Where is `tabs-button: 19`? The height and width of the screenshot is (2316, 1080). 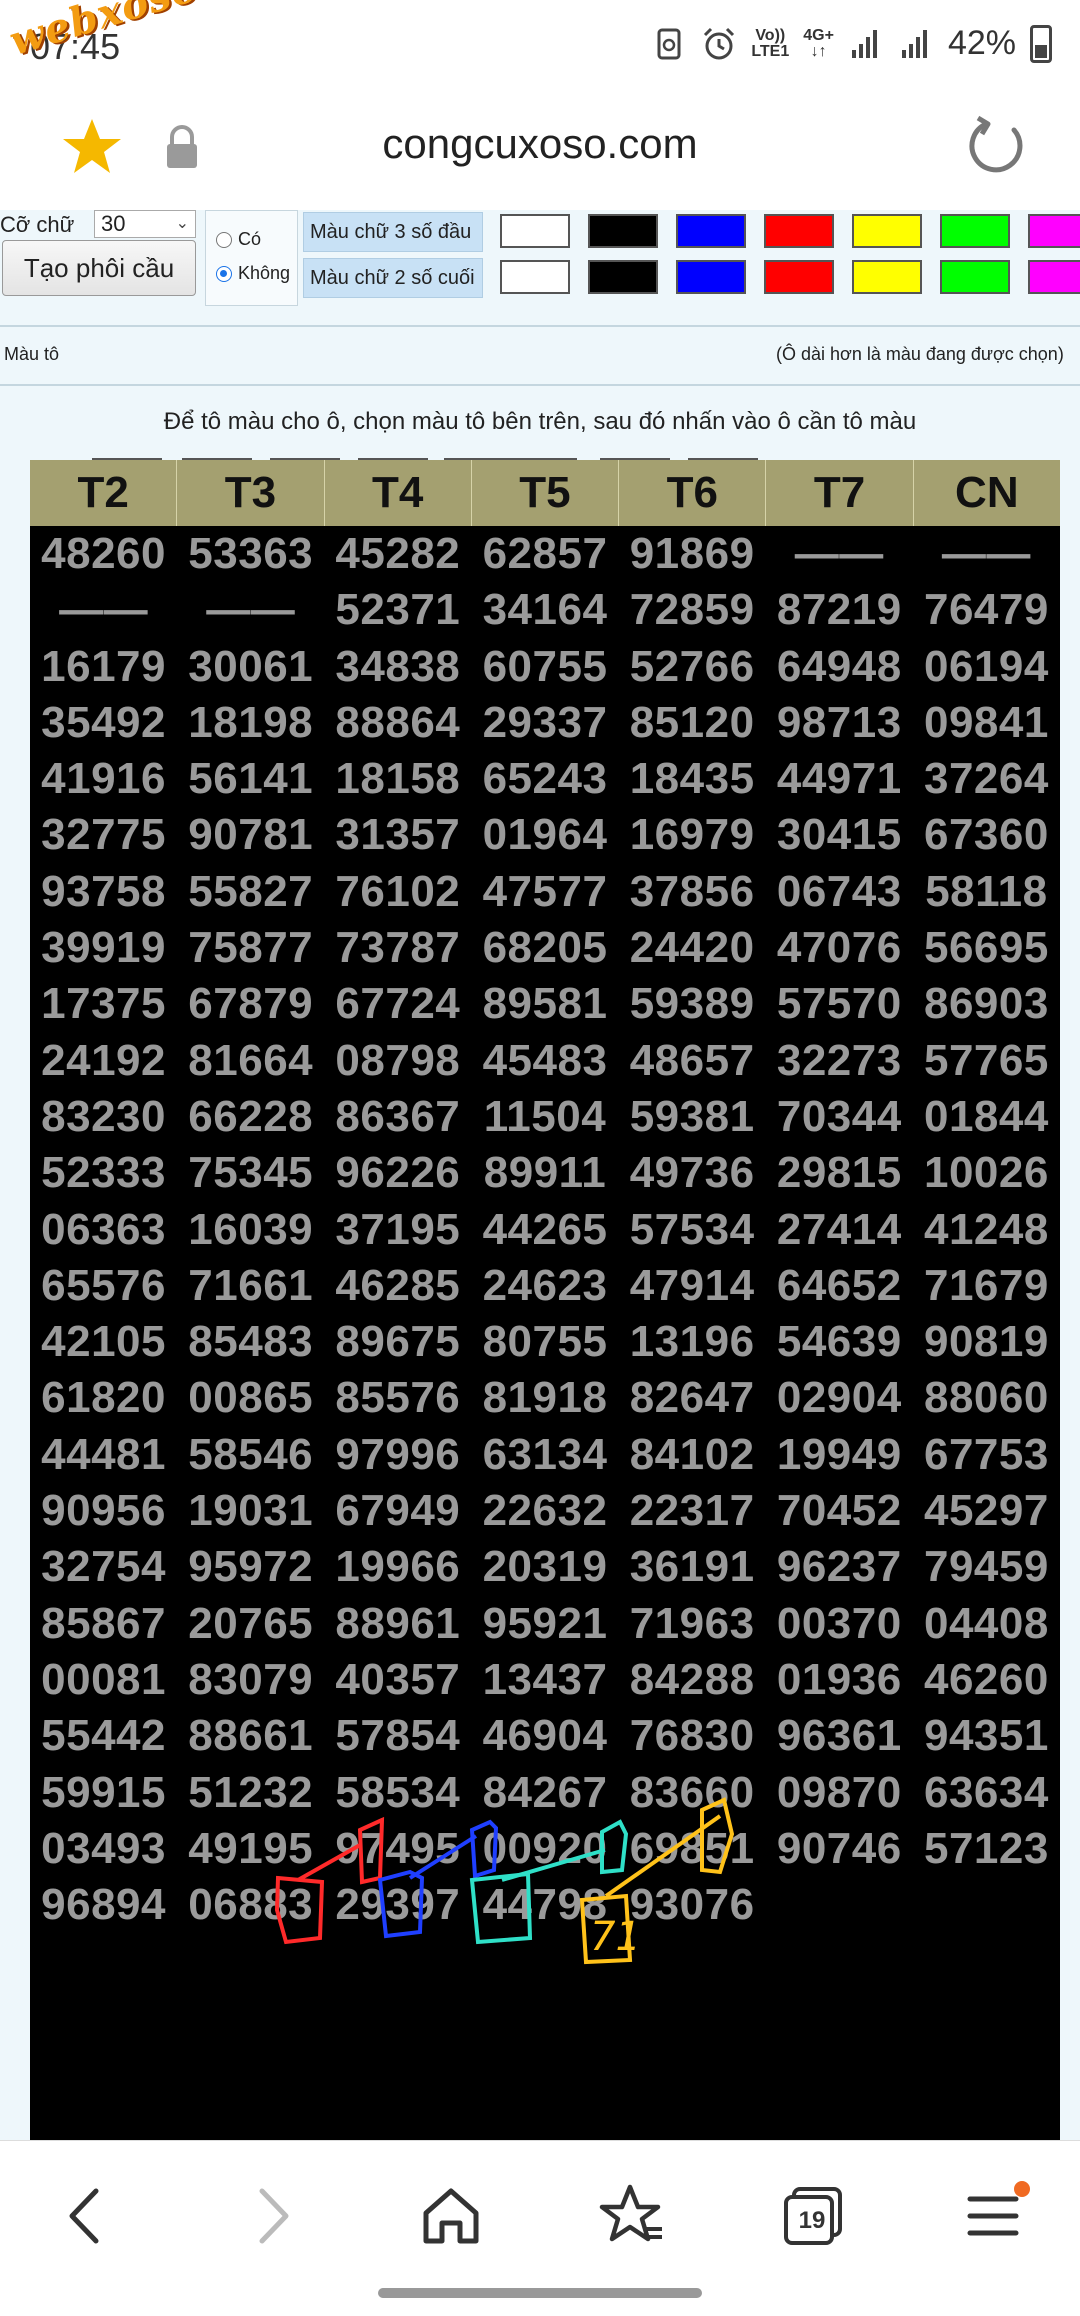 tabs-button: 19 is located at coordinates (813, 2216).